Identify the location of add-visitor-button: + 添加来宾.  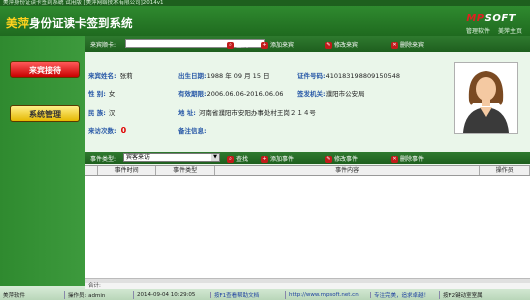
(277, 44).